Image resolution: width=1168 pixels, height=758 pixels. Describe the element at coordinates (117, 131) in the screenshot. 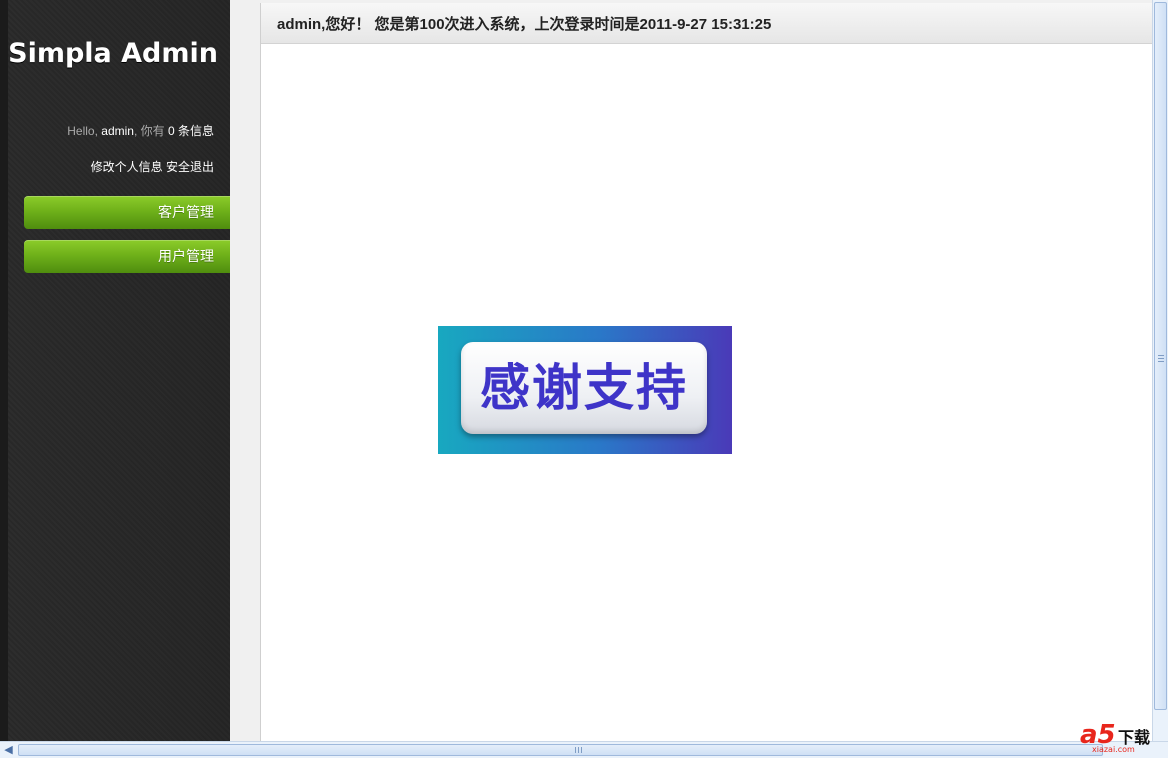

I see `username-link: admin` at that location.